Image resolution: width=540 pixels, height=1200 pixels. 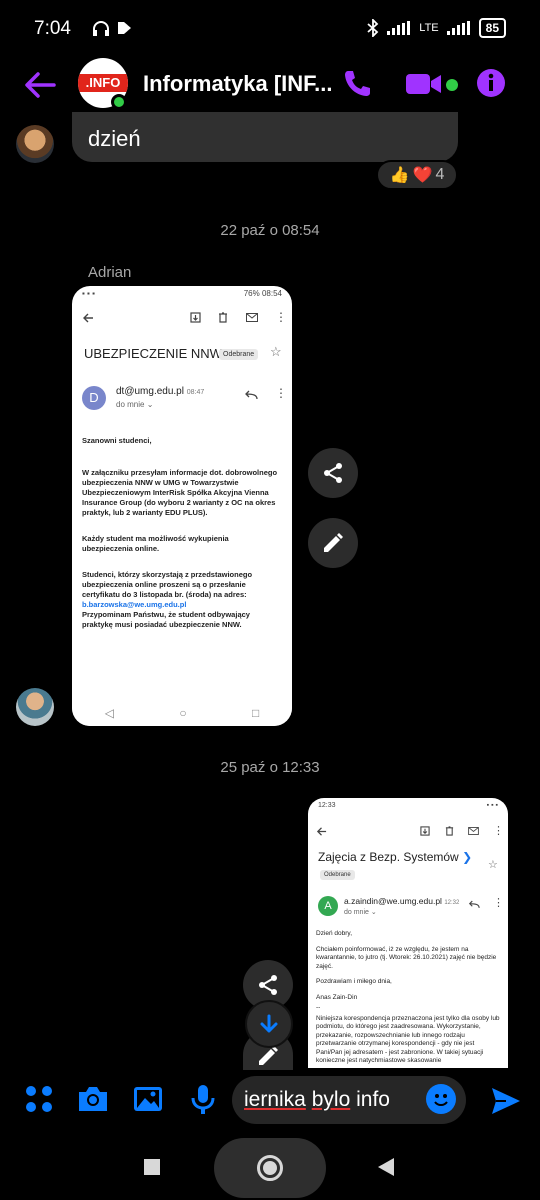 I want to click on archive-icon, so click(x=425, y=831).